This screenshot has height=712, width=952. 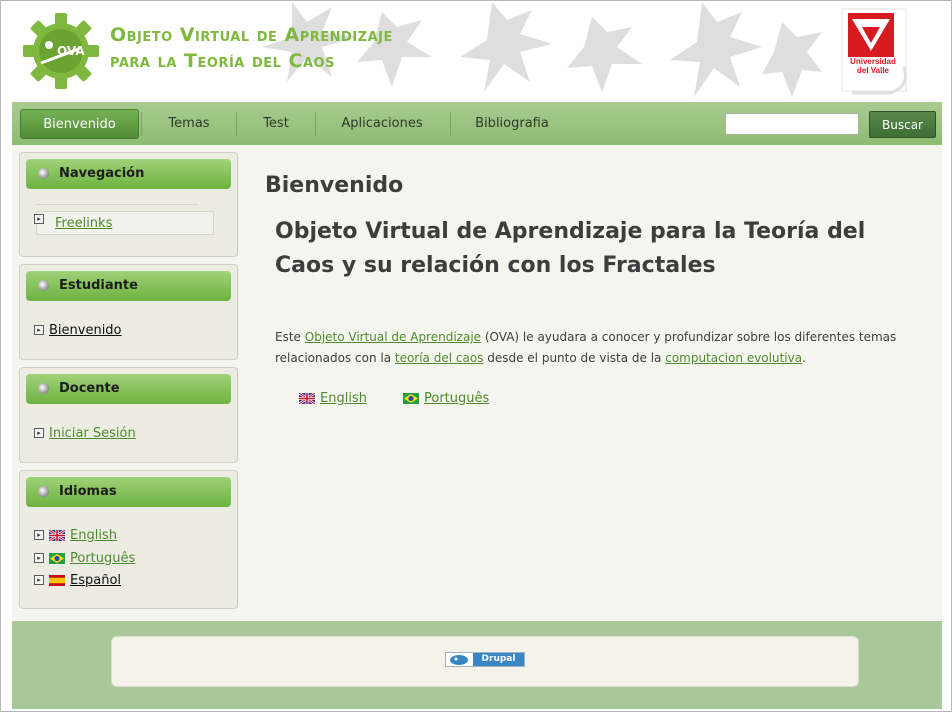 I want to click on divider, so click(x=117, y=204).